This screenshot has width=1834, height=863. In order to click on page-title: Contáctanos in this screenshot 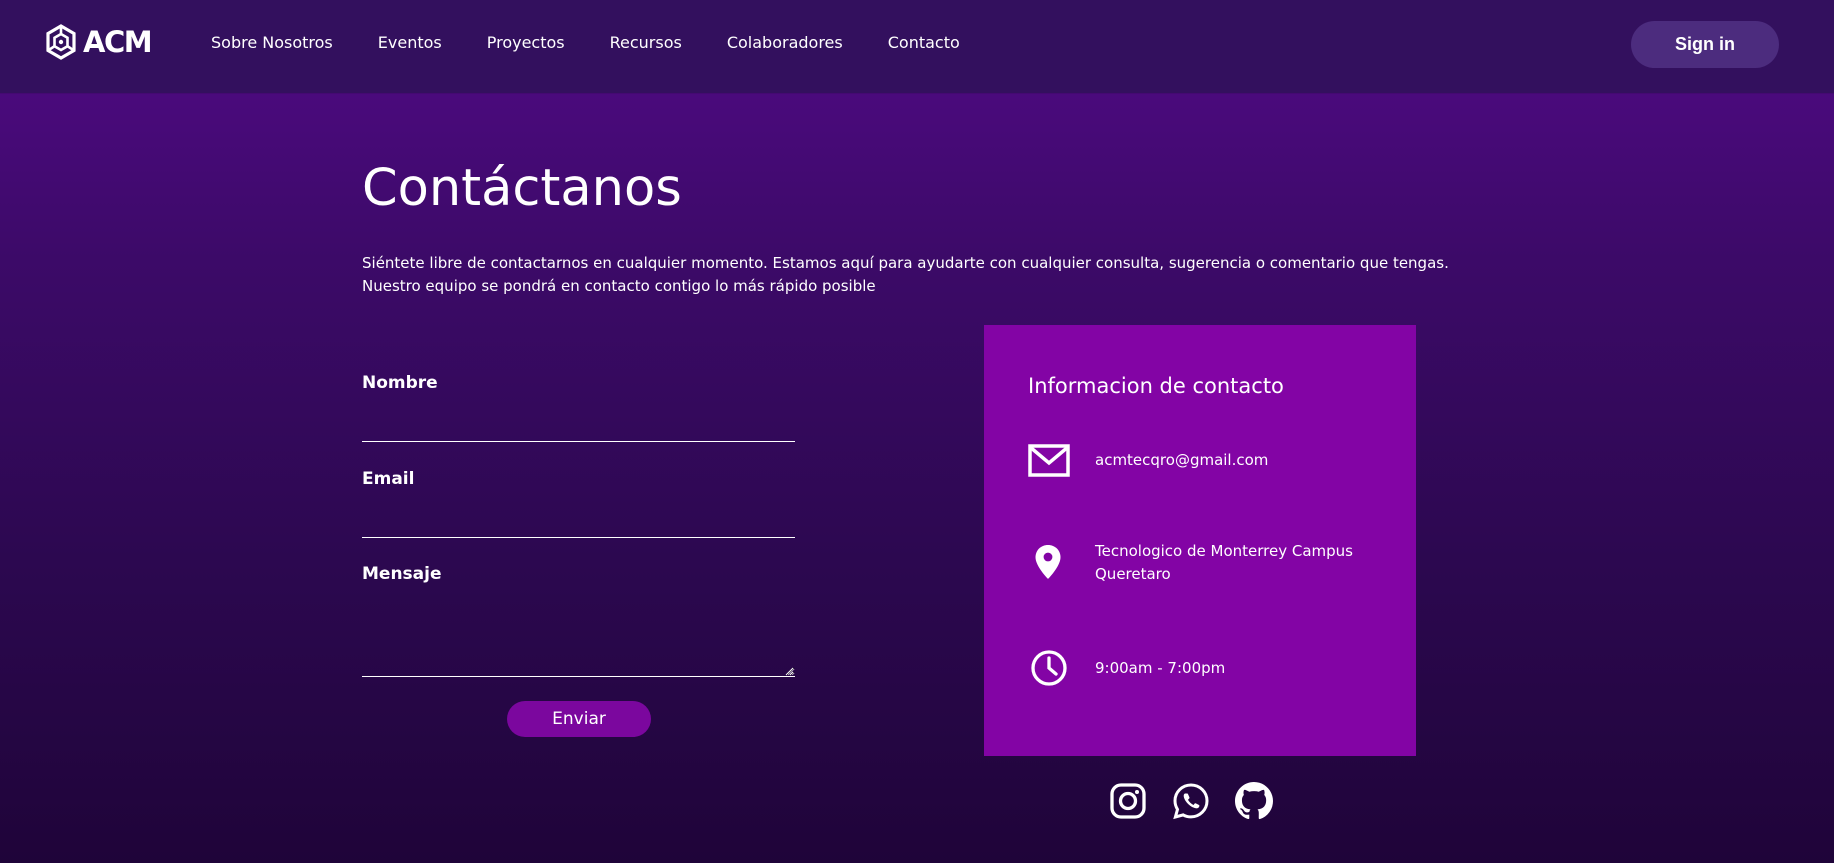, I will do `click(522, 188)`.